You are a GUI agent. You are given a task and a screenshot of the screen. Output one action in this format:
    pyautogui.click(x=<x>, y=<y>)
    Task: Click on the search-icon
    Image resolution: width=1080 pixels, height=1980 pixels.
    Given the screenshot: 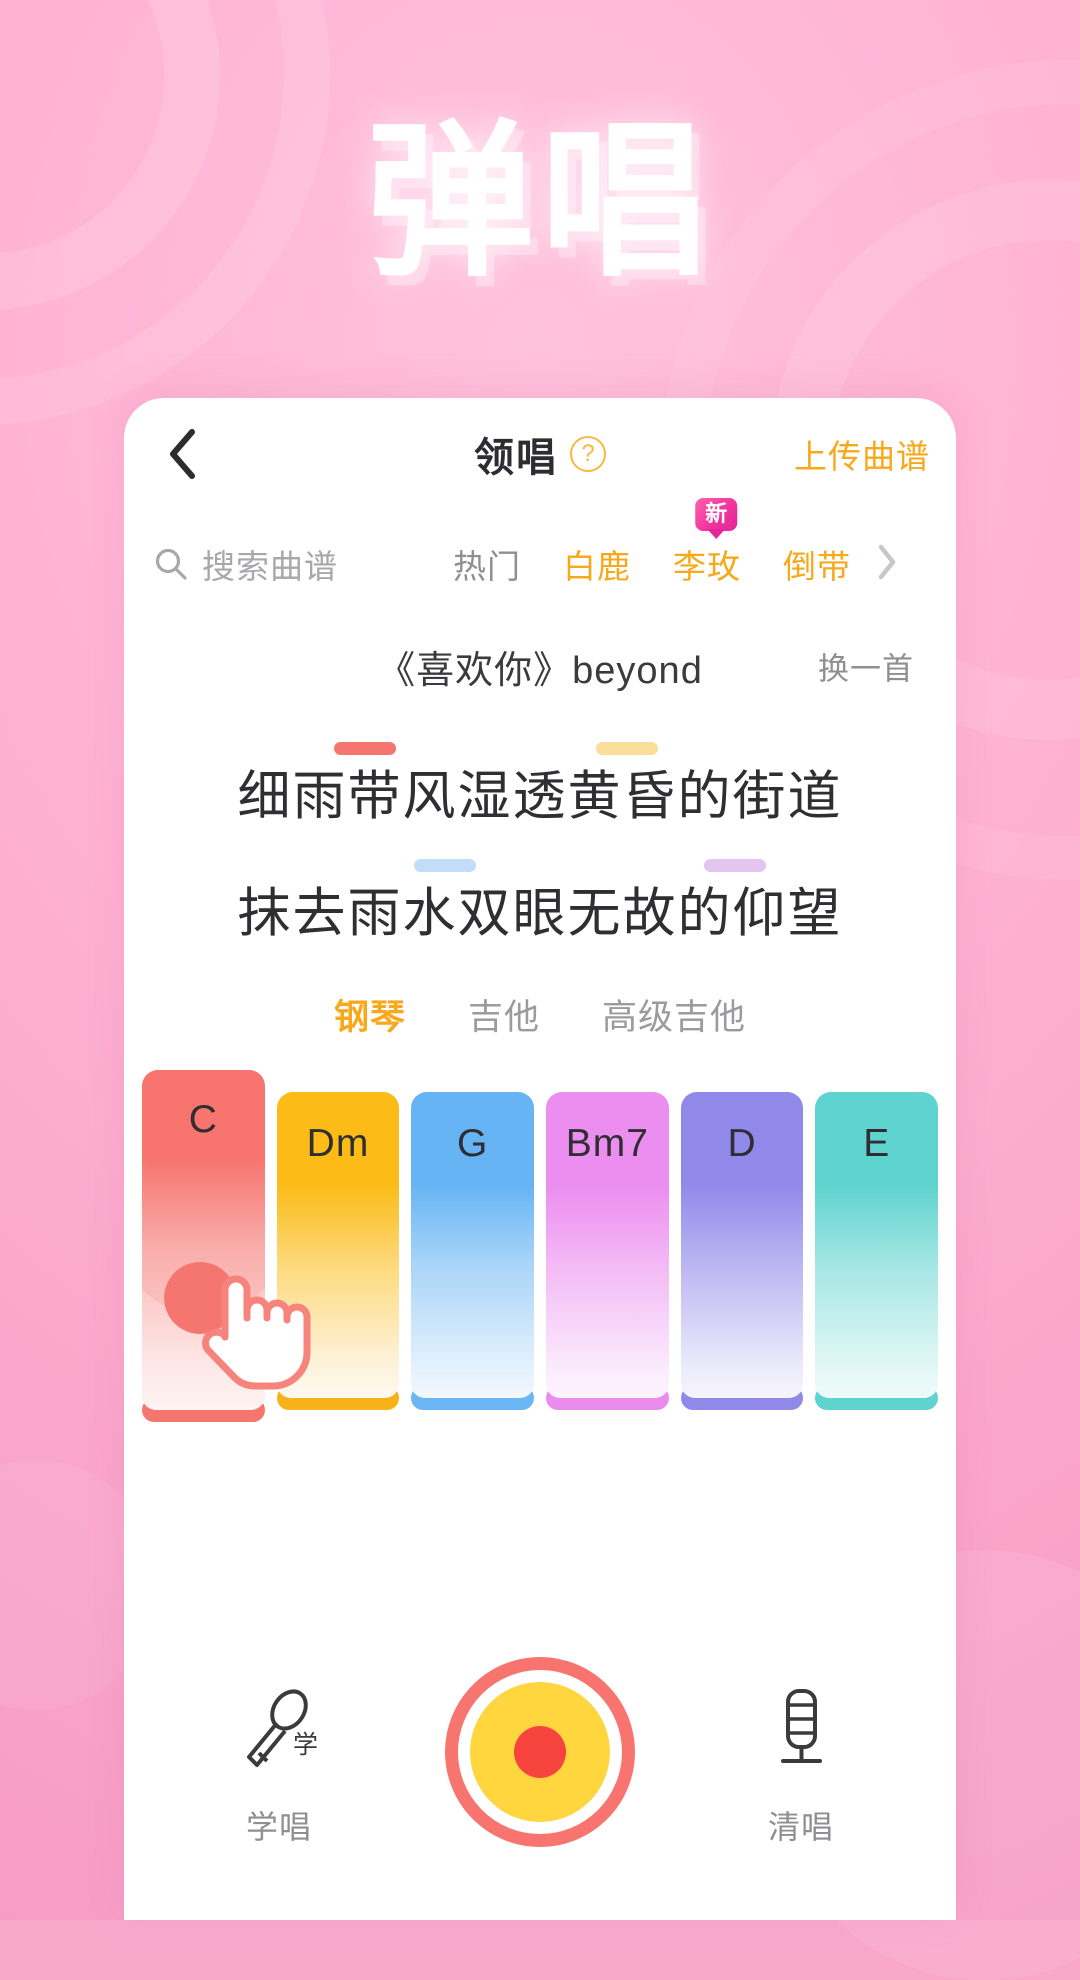 What is the action you would take?
    pyautogui.click(x=171, y=564)
    